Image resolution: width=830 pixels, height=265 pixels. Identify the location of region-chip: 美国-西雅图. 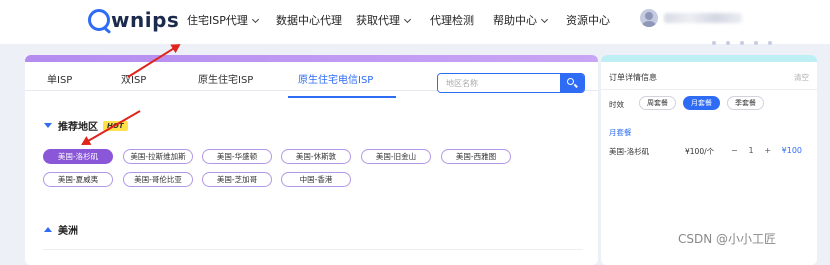
(476, 156).